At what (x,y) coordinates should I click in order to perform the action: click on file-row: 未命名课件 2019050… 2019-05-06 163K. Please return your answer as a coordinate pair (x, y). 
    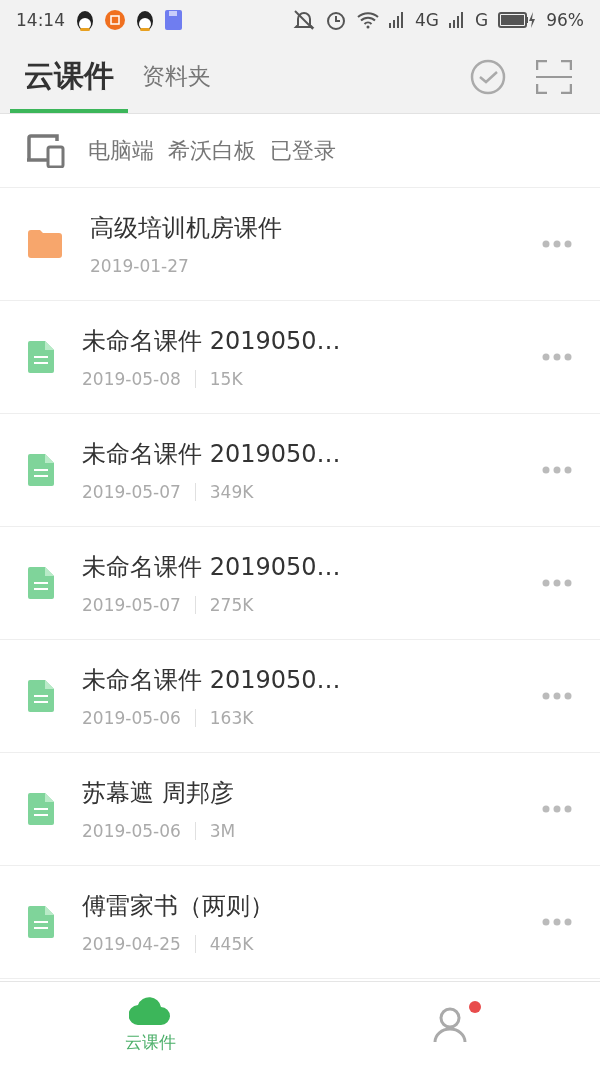
    Looking at the image, I should click on (300, 696).